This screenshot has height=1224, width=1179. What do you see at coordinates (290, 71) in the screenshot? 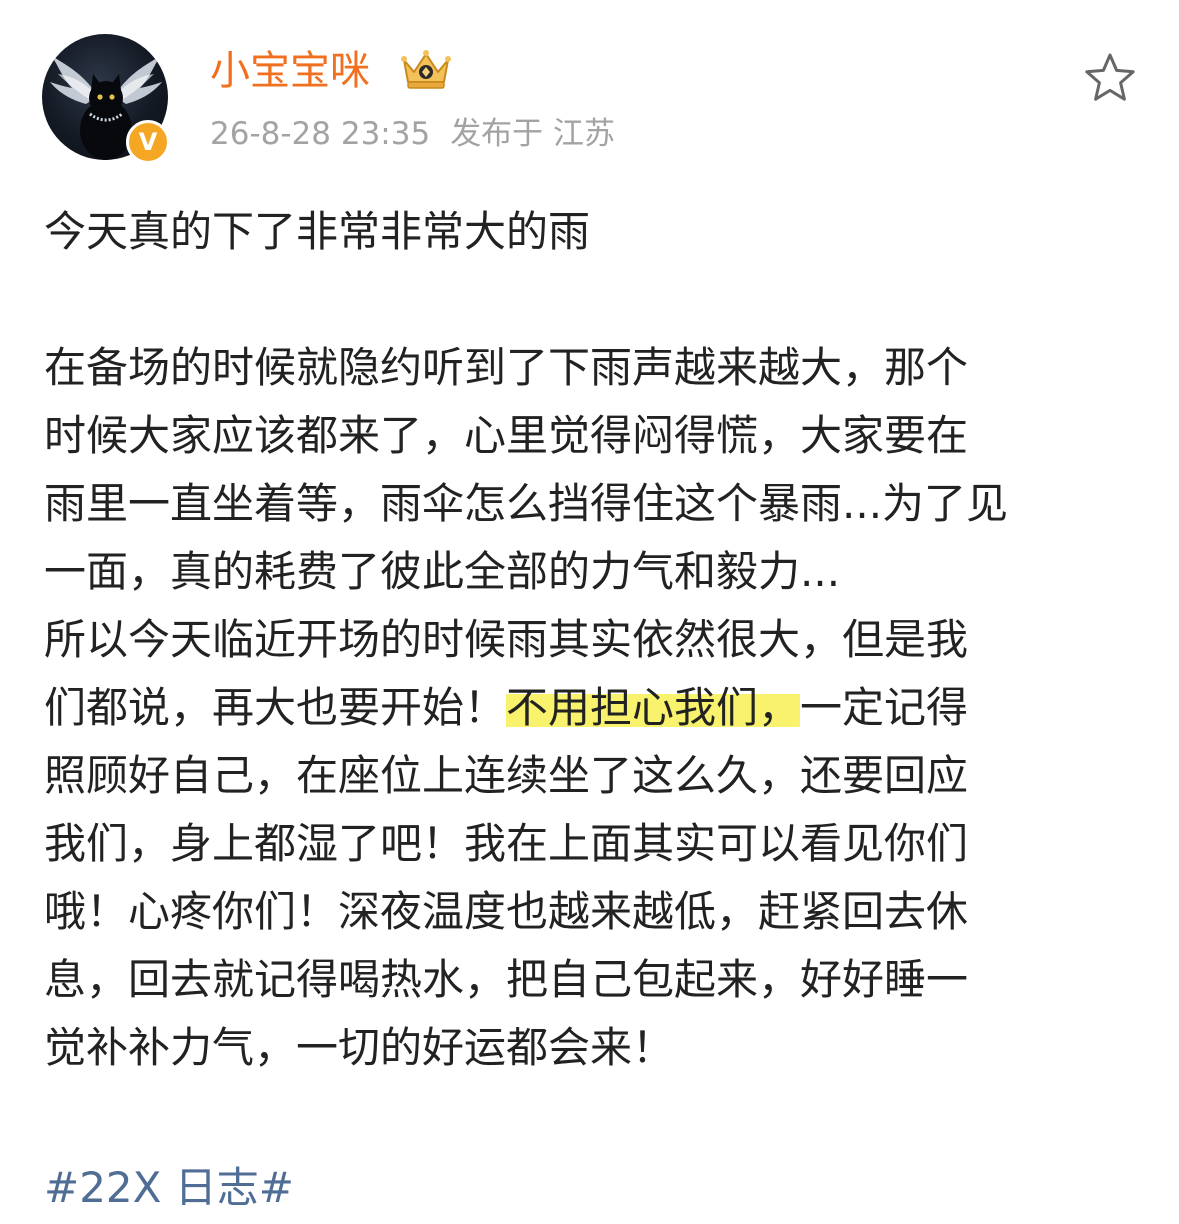
I see `username: 小宝宝咪` at bounding box center [290, 71].